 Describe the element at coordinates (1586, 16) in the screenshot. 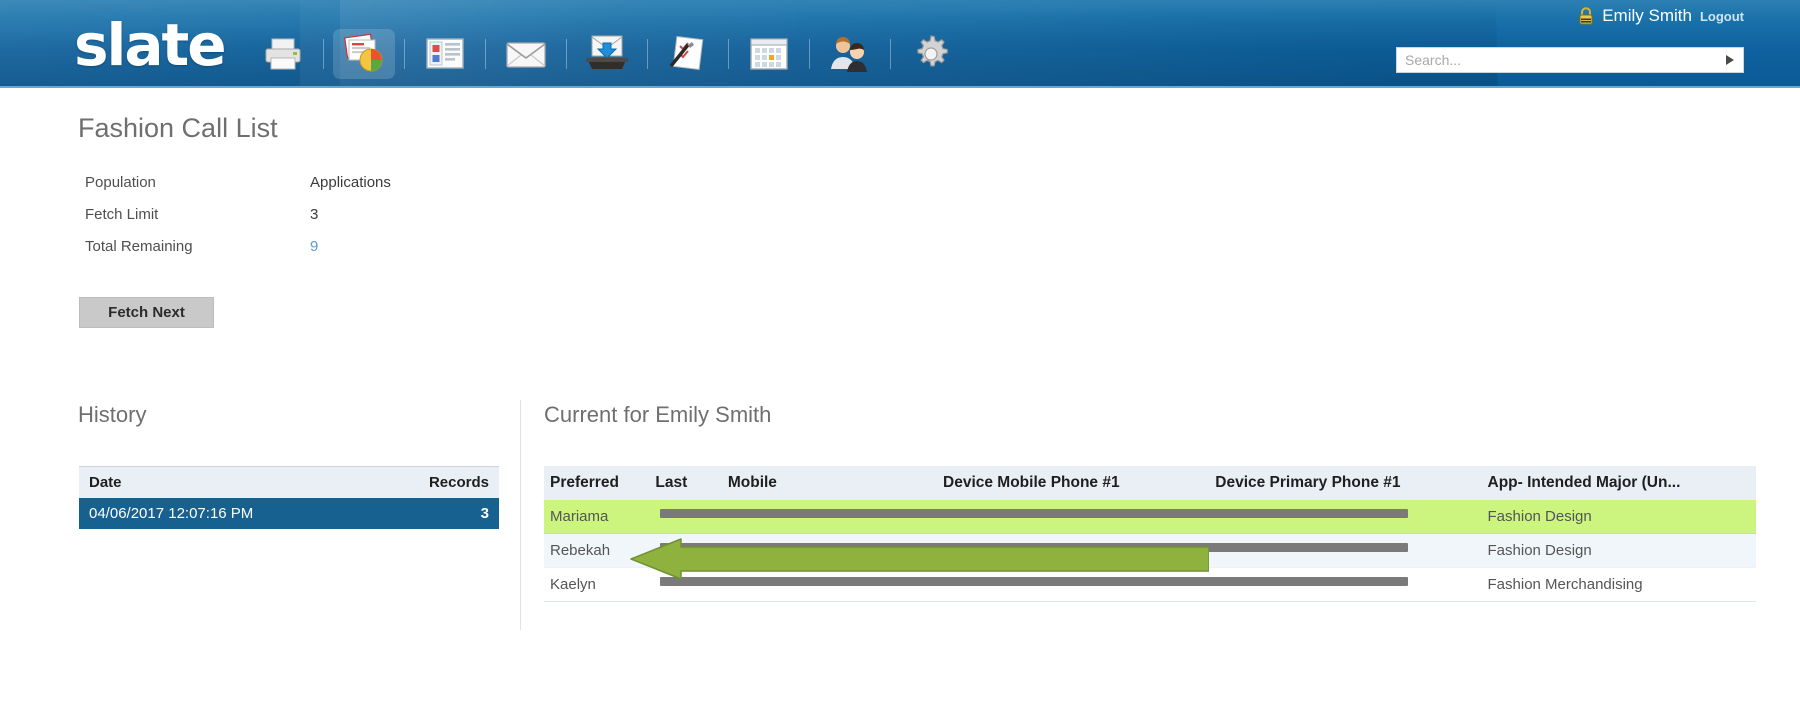

I see `lock-icon` at that location.